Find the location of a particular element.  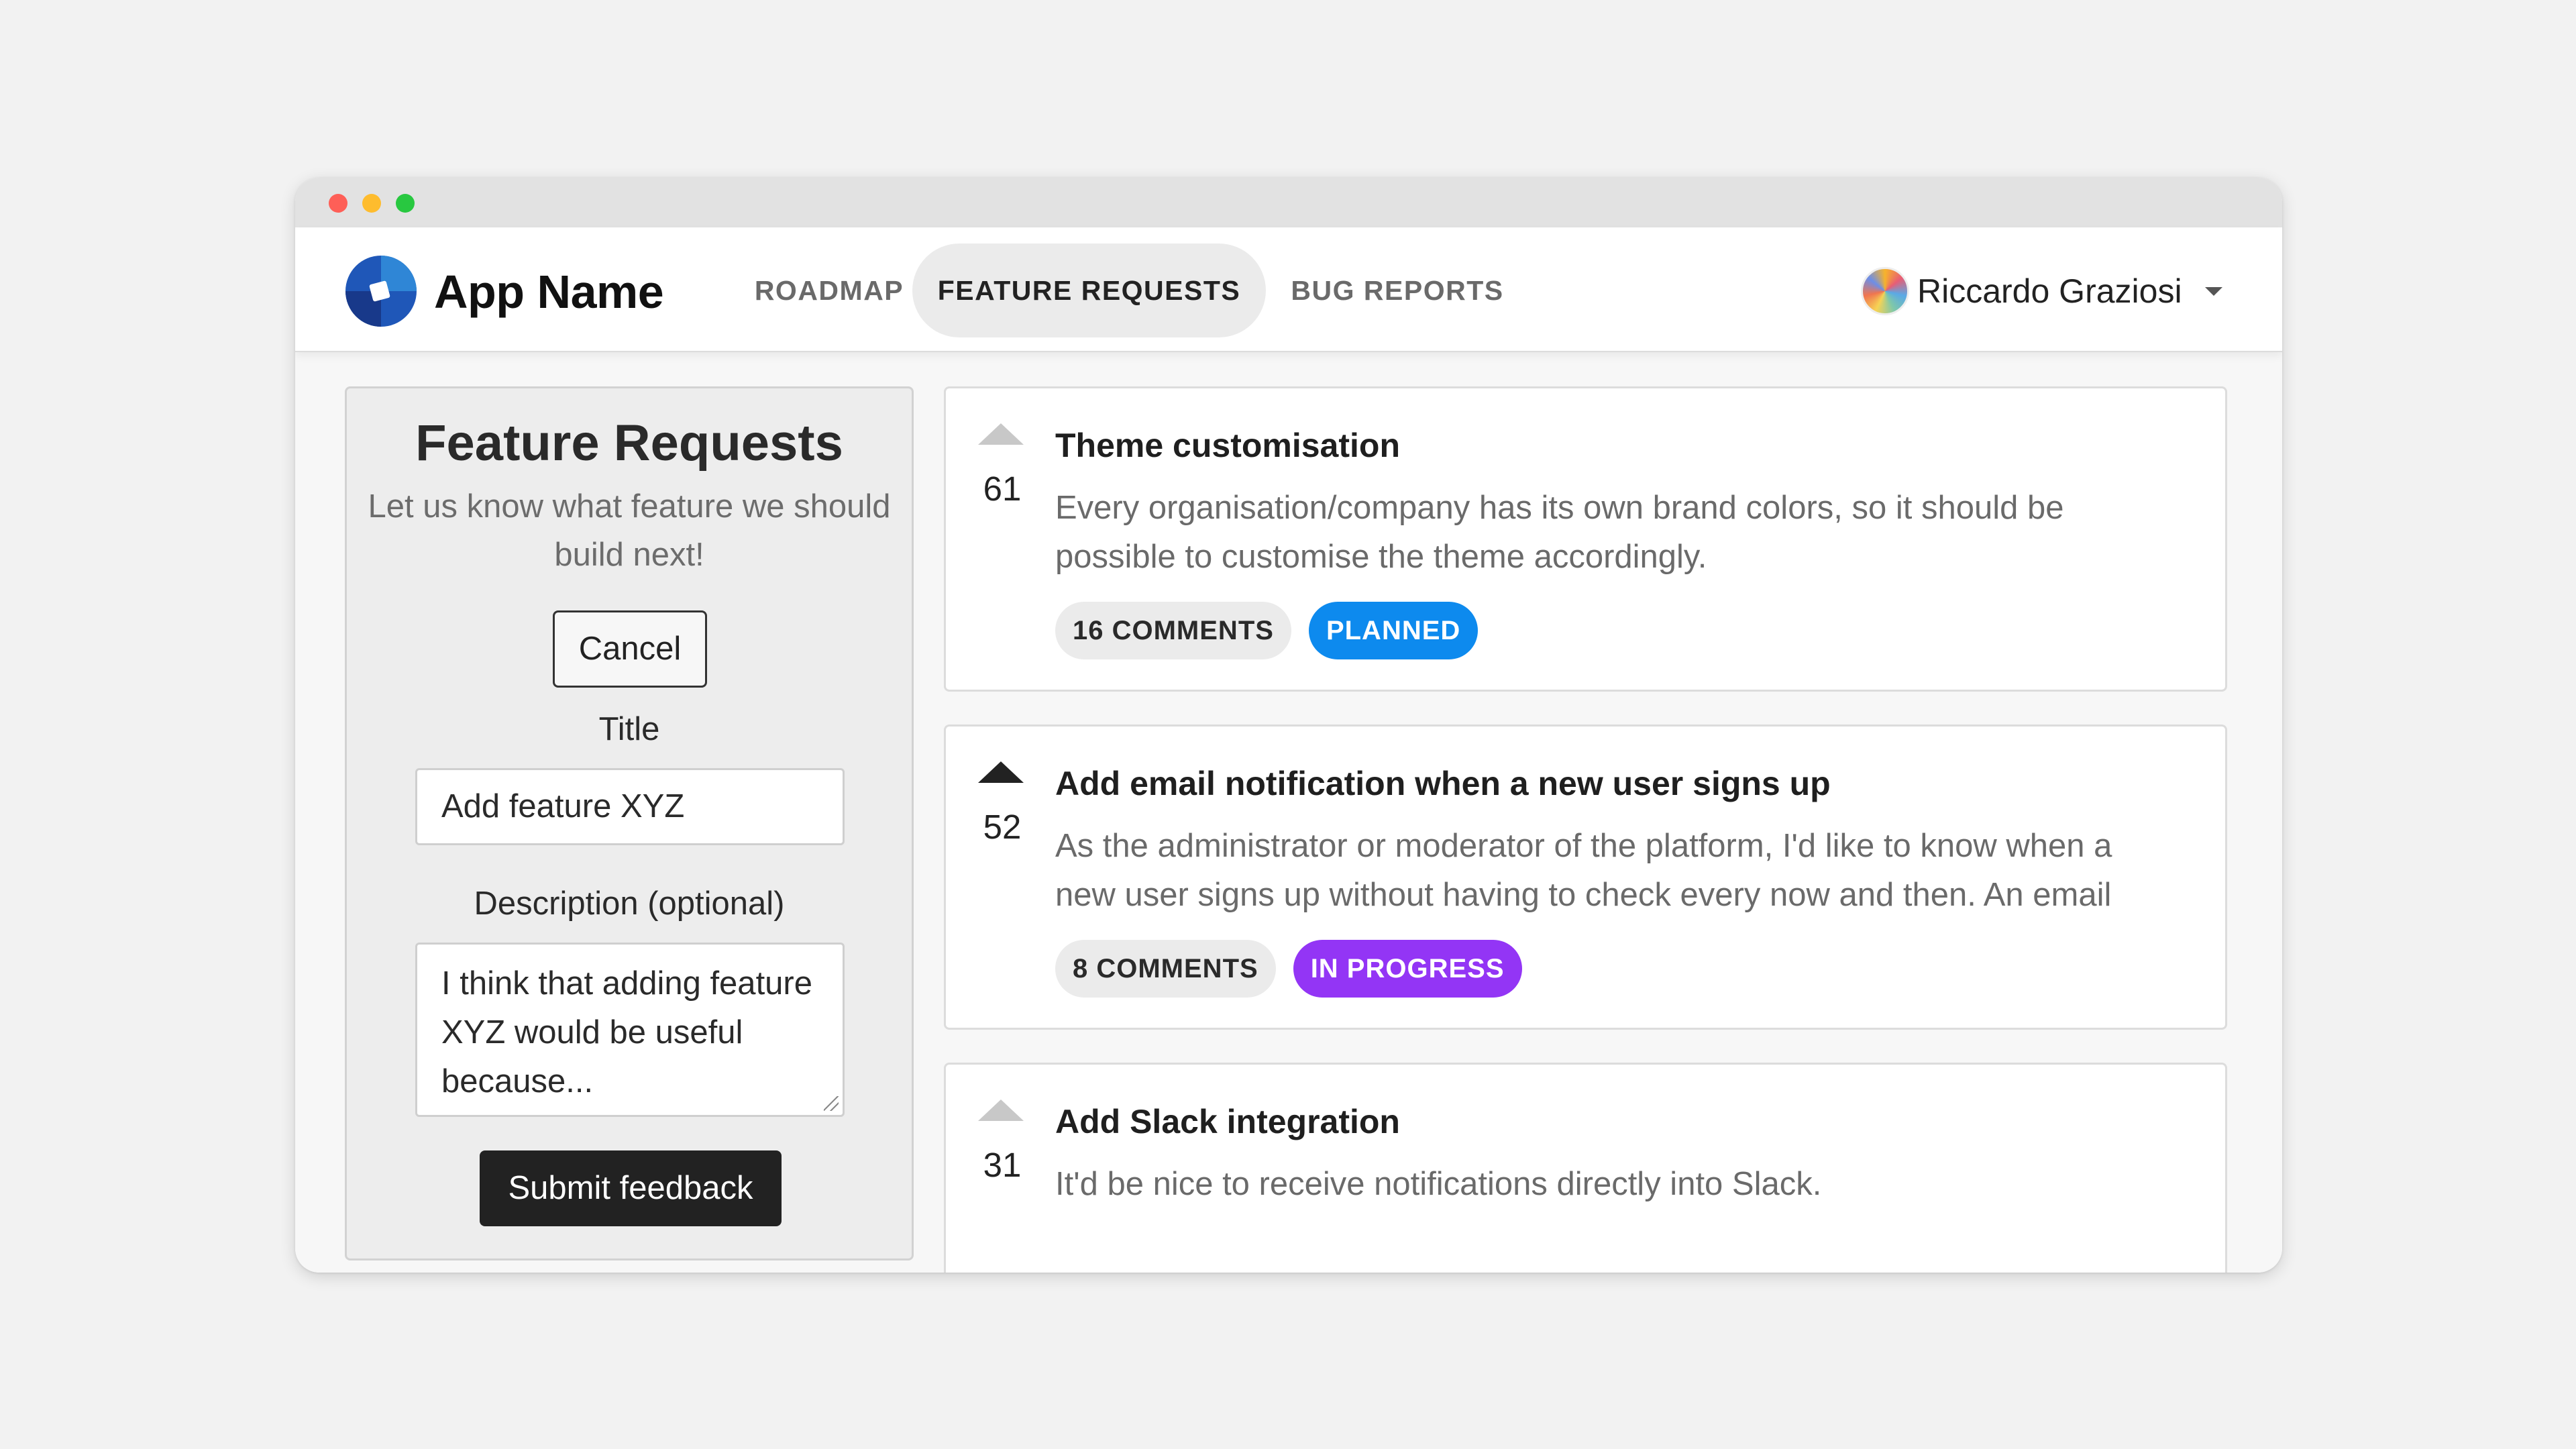

user-name: Riccardo Graziosi is located at coordinates (2049, 291).